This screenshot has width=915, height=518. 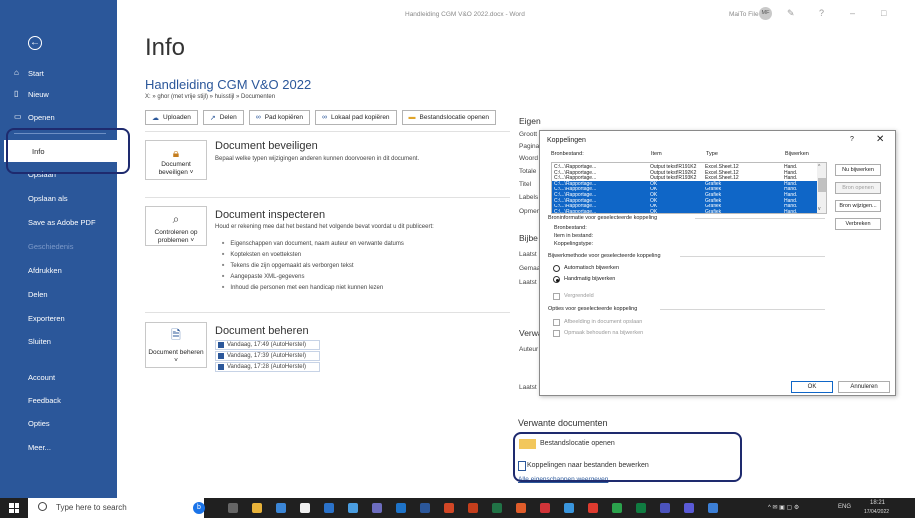 I want to click on tray-icons: ^ ✉ ▣ ▢ ⚙, so click(x=783, y=507).